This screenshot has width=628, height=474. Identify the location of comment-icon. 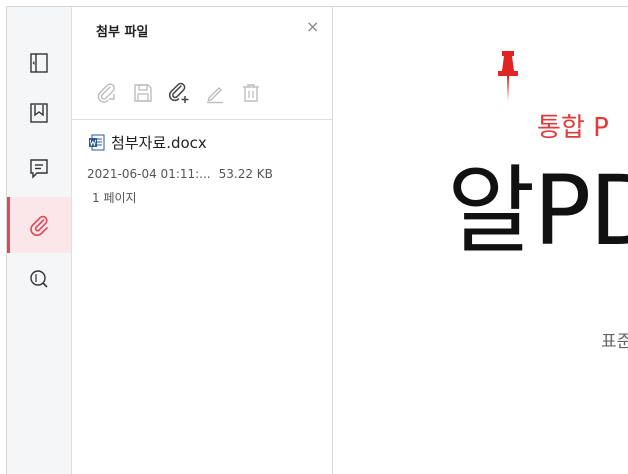
(39, 169).